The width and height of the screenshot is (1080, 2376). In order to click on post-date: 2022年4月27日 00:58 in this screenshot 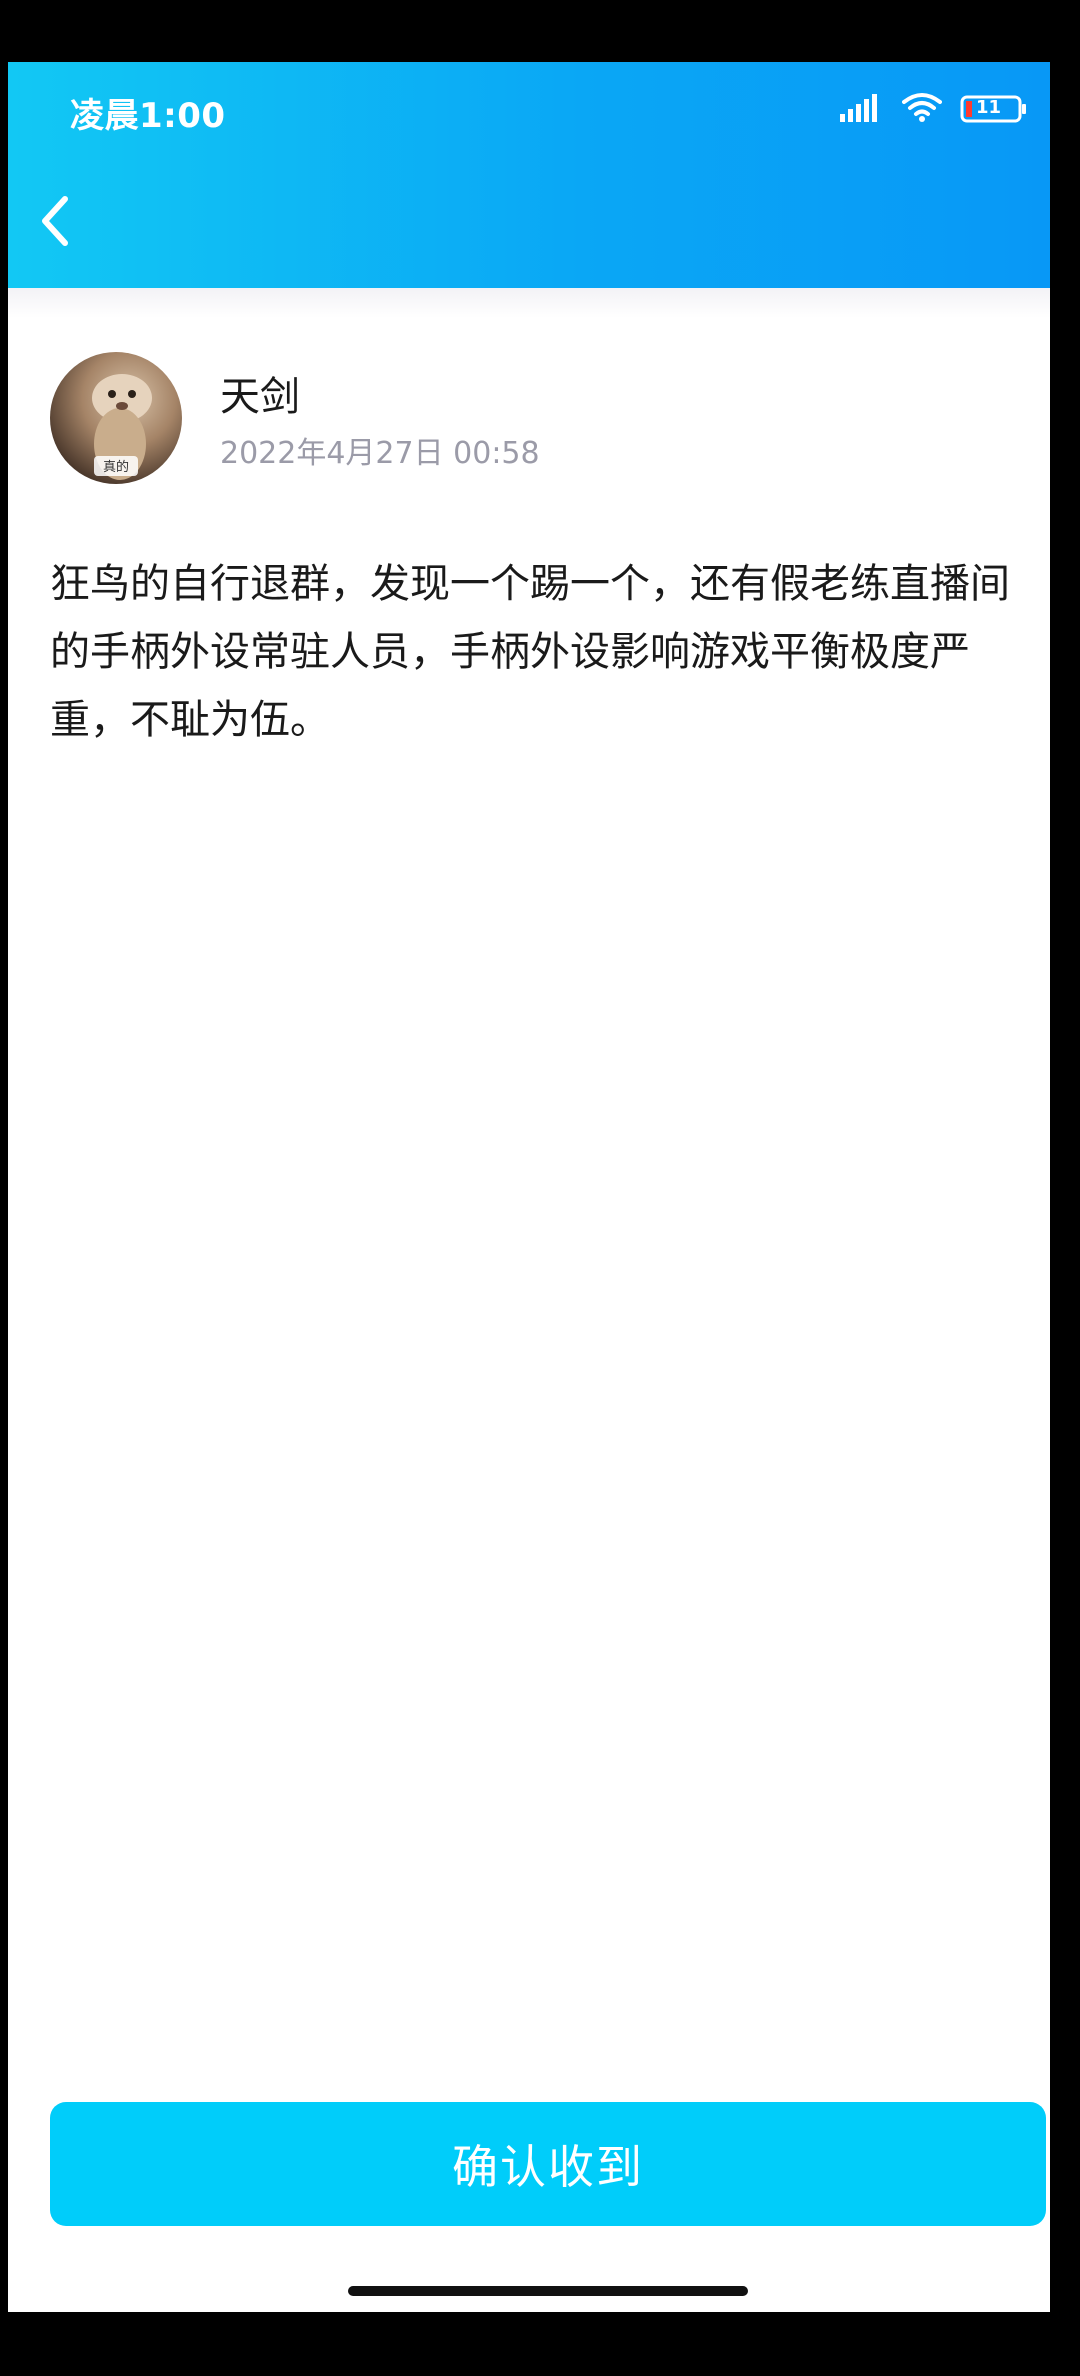, I will do `click(380, 453)`.